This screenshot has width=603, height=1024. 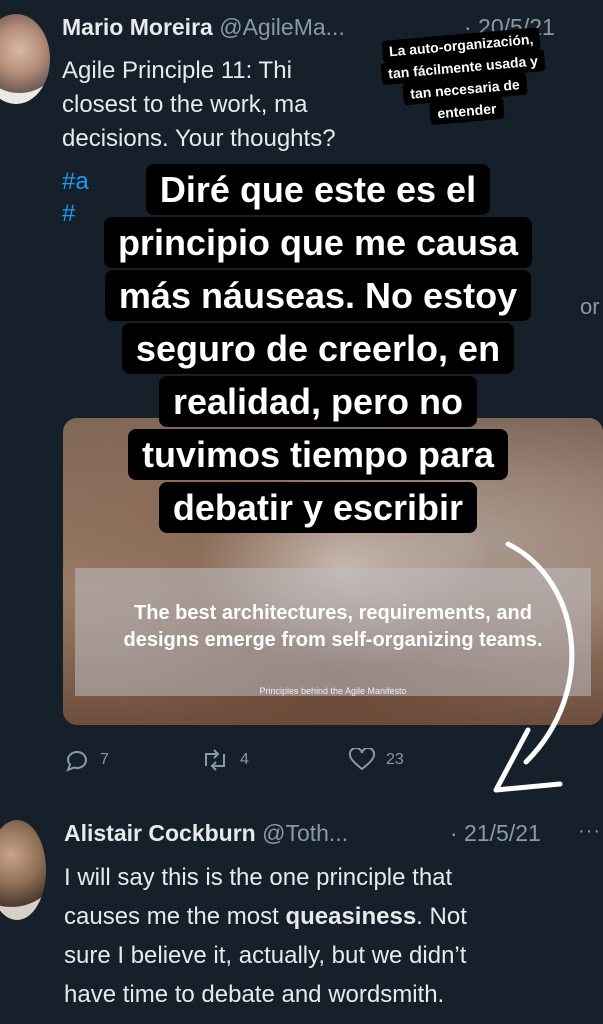 I want to click on retweet-button: 4, so click(x=224, y=760).